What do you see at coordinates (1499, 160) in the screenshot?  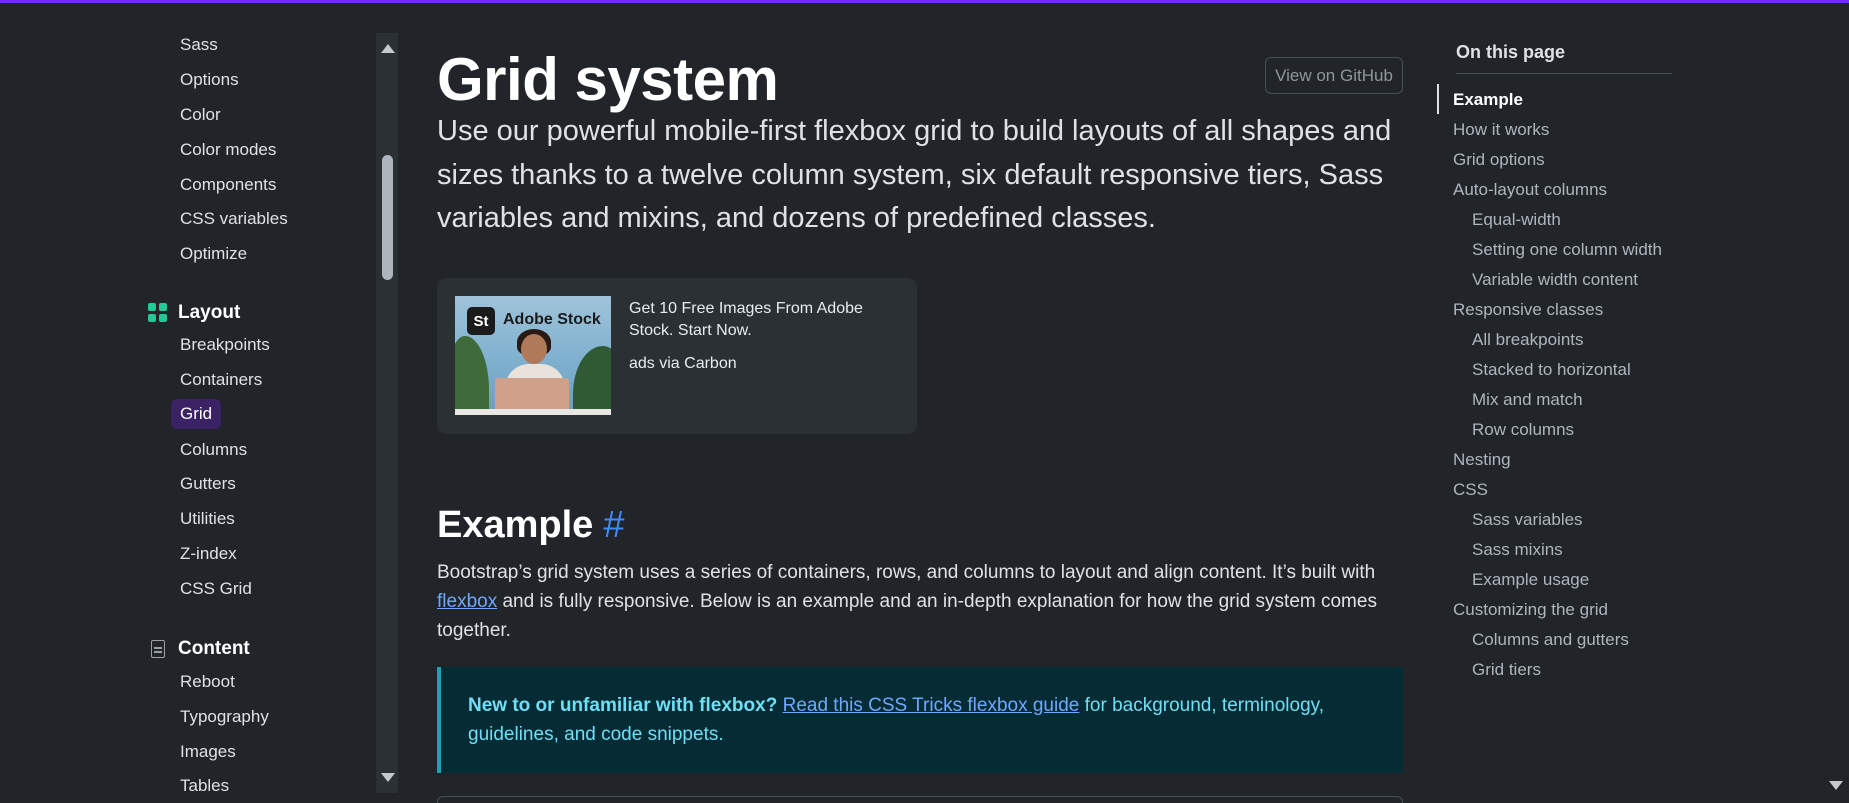 I see `toc-item-grid-options: Grid options` at bounding box center [1499, 160].